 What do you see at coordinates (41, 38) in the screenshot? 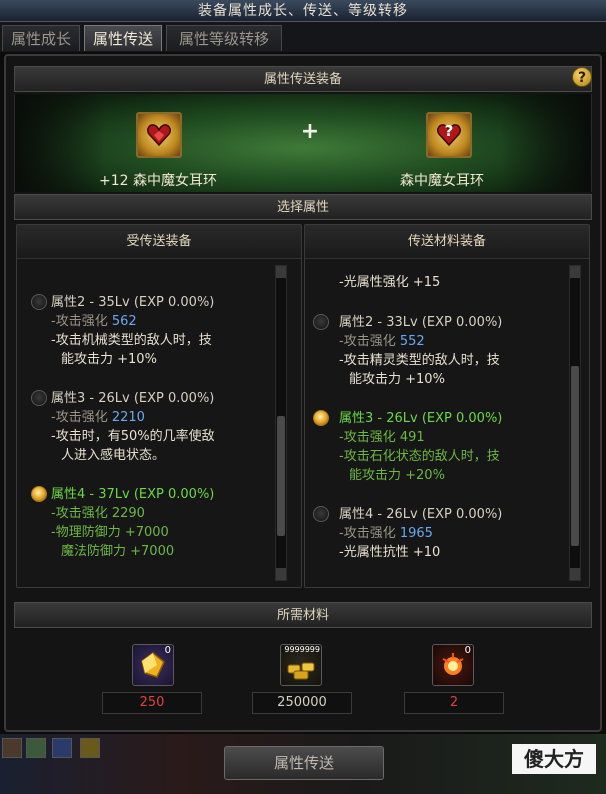
I see `tab-attribute-growth: 属性成长` at bounding box center [41, 38].